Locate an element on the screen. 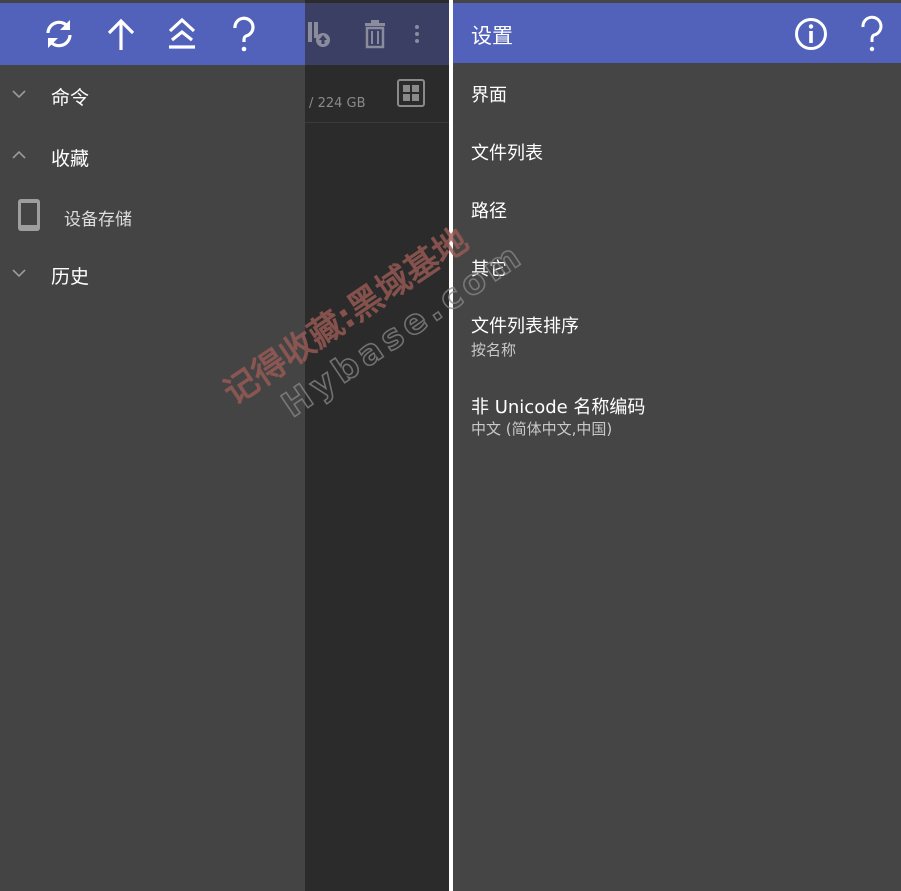 This screenshot has width=901, height=891. settings-item-non-unicode-encoding: 非 Unicode 名称编码 中文 (简体中文,中国) is located at coordinates (677, 419).